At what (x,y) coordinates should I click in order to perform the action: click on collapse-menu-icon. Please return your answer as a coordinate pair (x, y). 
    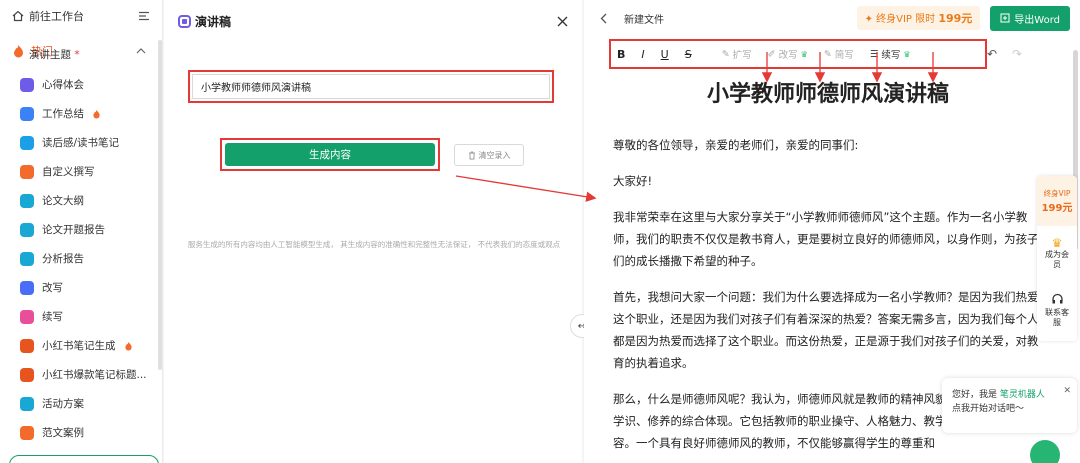
    Looking at the image, I should click on (144, 16).